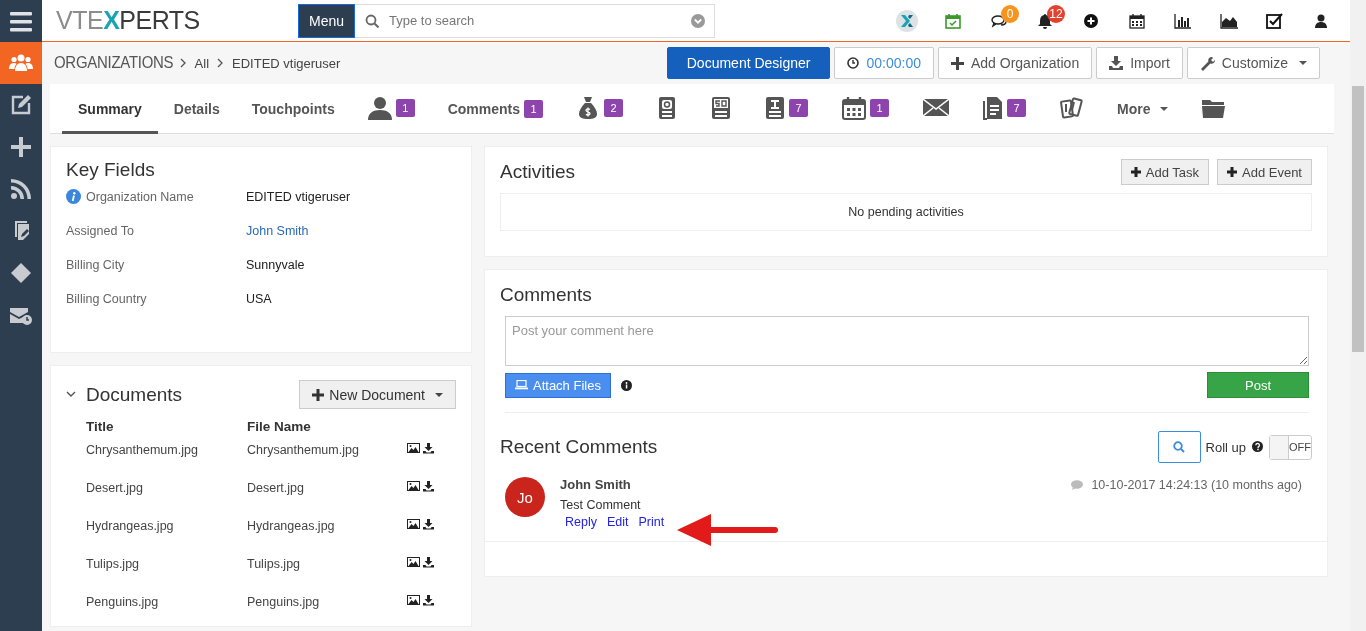 Image resolution: width=1366 pixels, height=631 pixels. What do you see at coordinates (21, 105) in the screenshot?
I see `edit-icon` at bounding box center [21, 105].